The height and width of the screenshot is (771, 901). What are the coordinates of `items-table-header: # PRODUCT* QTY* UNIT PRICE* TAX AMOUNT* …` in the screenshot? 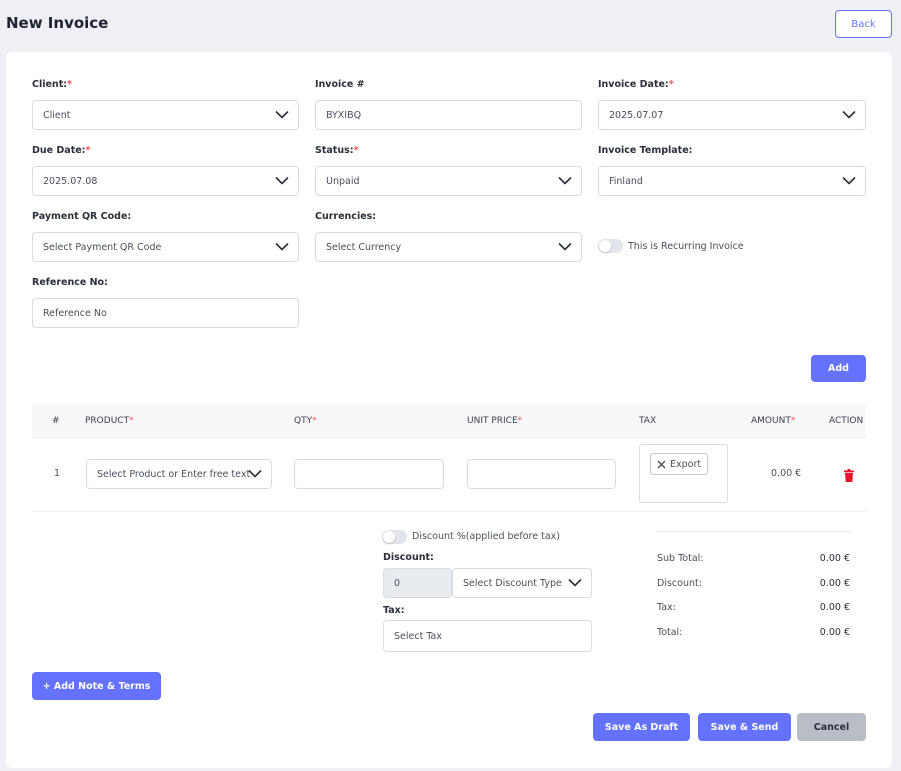 It's located at (449, 421).